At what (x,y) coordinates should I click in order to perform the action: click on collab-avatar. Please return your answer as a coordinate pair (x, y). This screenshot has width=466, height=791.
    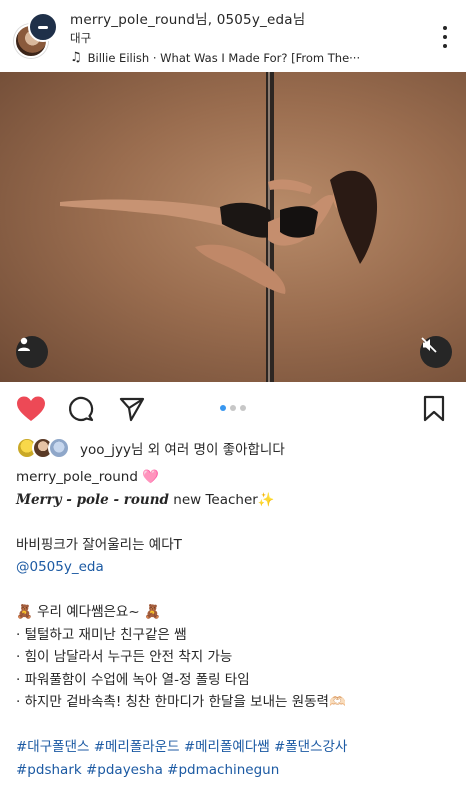
    Looking at the image, I should click on (43, 27).